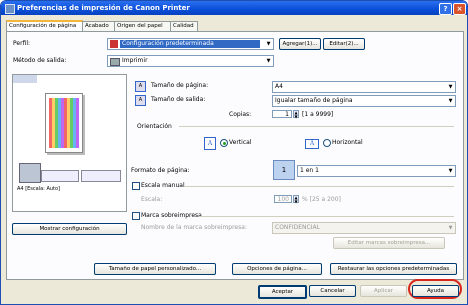 This screenshot has height=305, width=468. Describe the element at coordinates (10, 9) in the screenshot. I see `printer-icon` at that location.